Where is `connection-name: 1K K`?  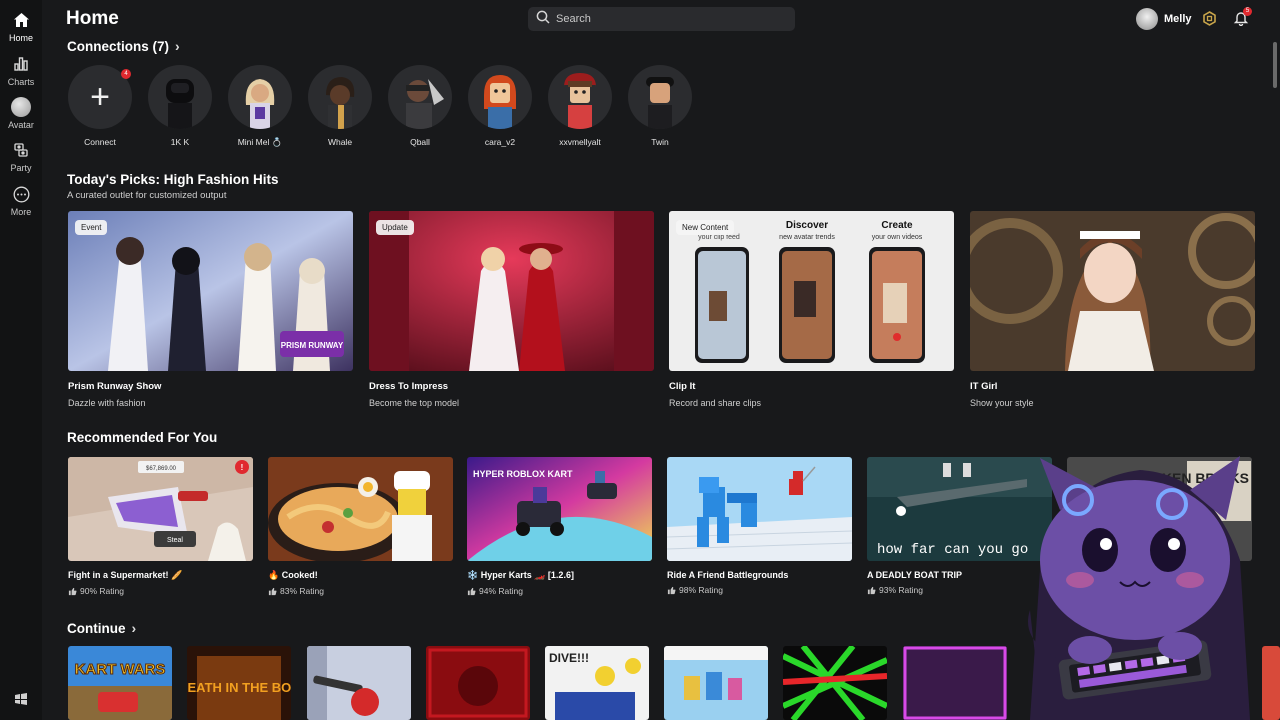 connection-name: 1K K is located at coordinates (180, 142).